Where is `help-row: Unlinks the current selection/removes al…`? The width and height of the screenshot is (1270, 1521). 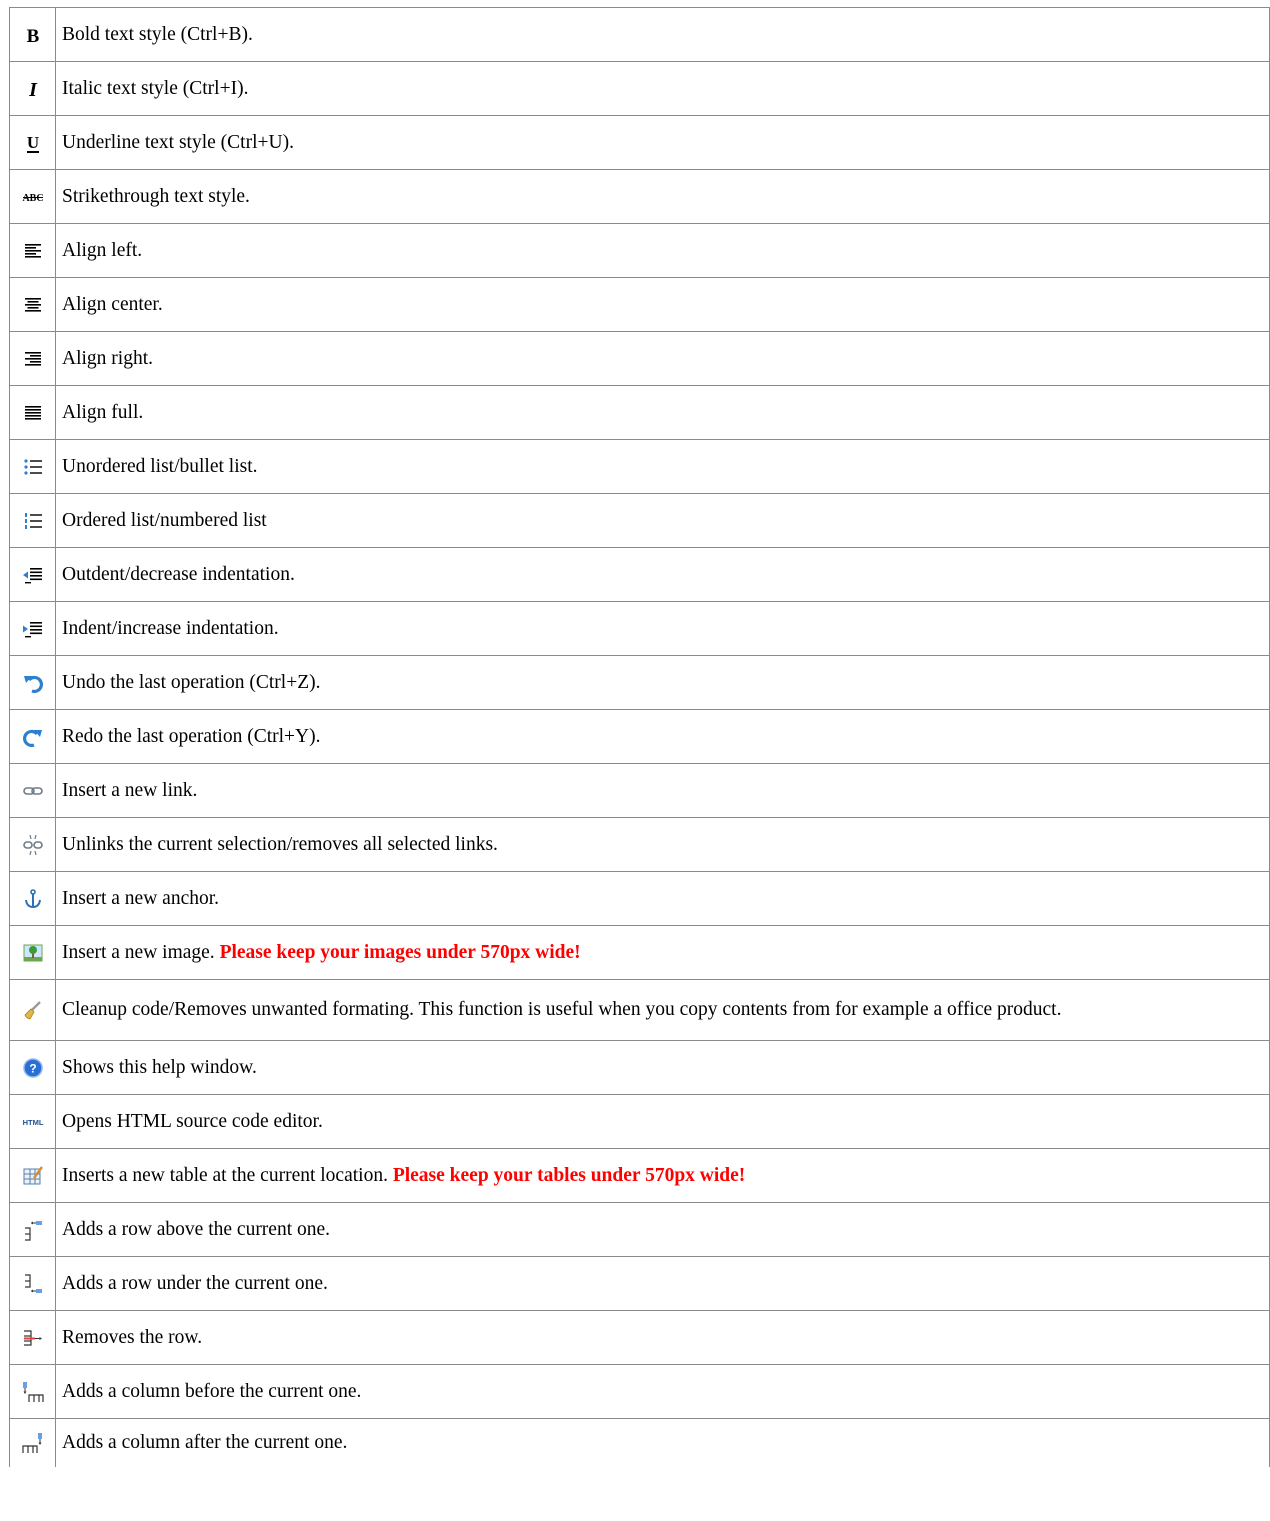
help-row: Unlinks the current selection/removes al… is located at coordinates (639, 844).